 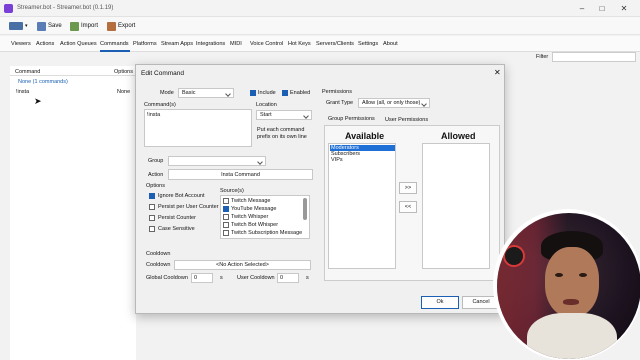 What do you see at coordinates (514, 256) in the screenshot?
I see `mascot-logo` at bounding box center [514, 256].